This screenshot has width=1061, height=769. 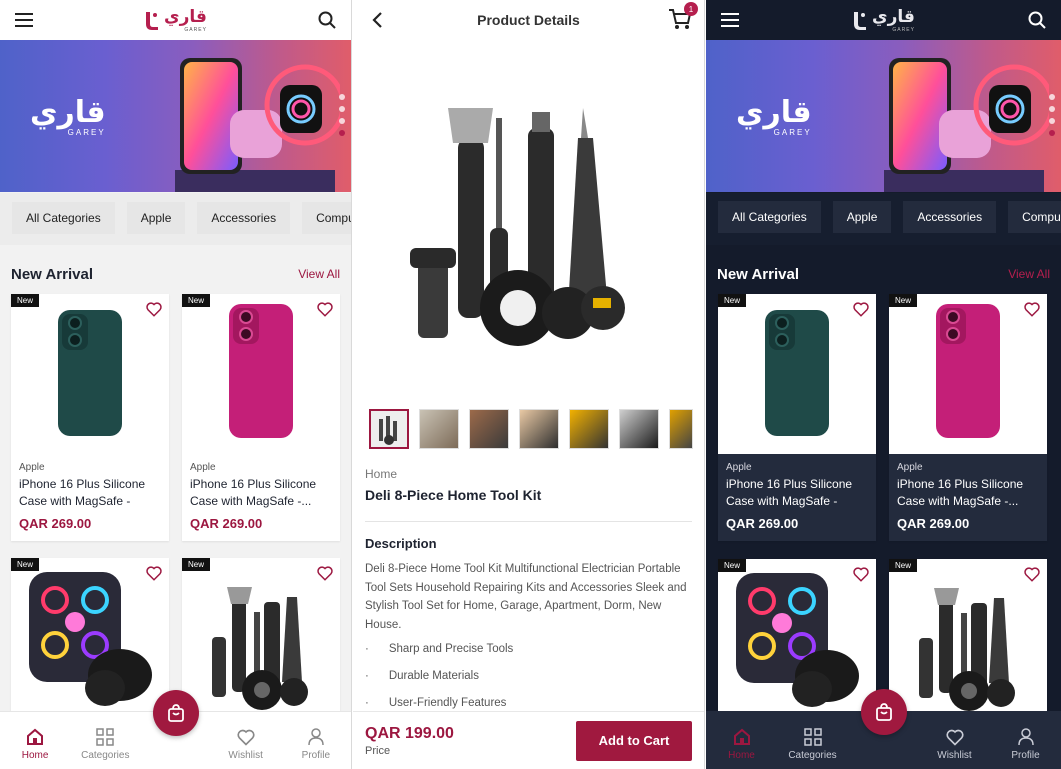 I want to click on cart-button: 1, so click(x=683, y=17).